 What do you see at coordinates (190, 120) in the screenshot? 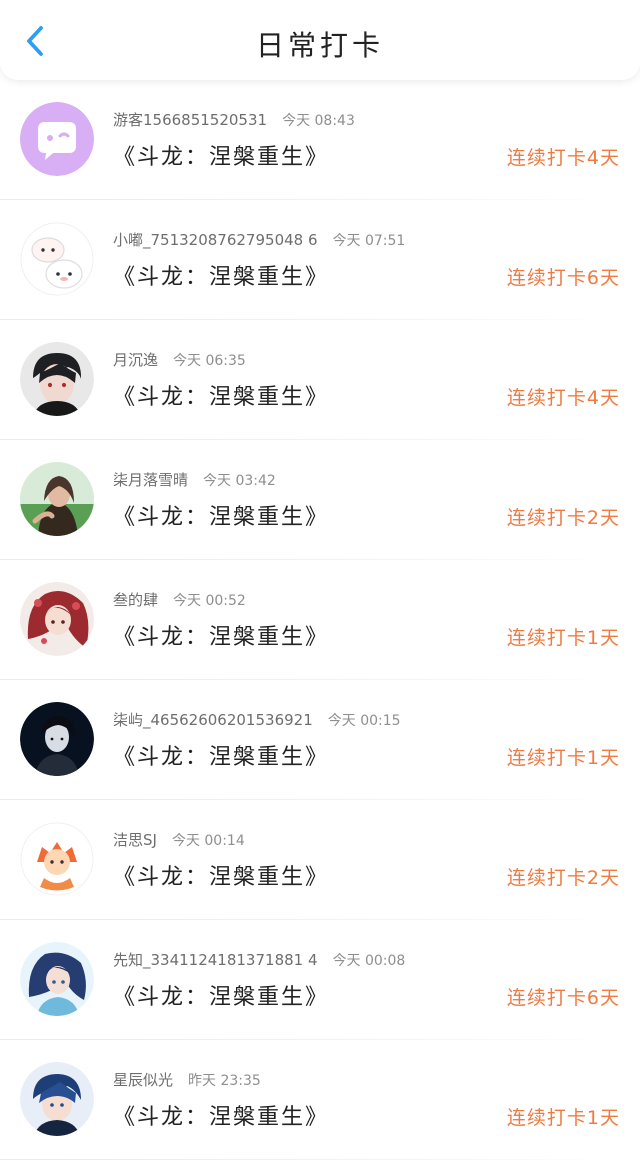
I see `username: 游客1566851520531` at bounding box center [190, 120].